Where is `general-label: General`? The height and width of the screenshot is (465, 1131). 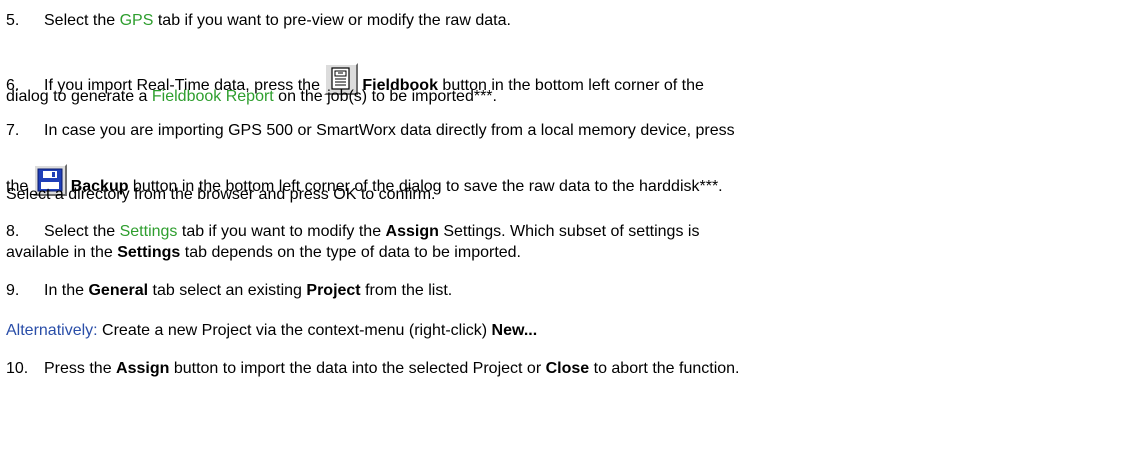 general-label: General is located at coordinates (118, 290).